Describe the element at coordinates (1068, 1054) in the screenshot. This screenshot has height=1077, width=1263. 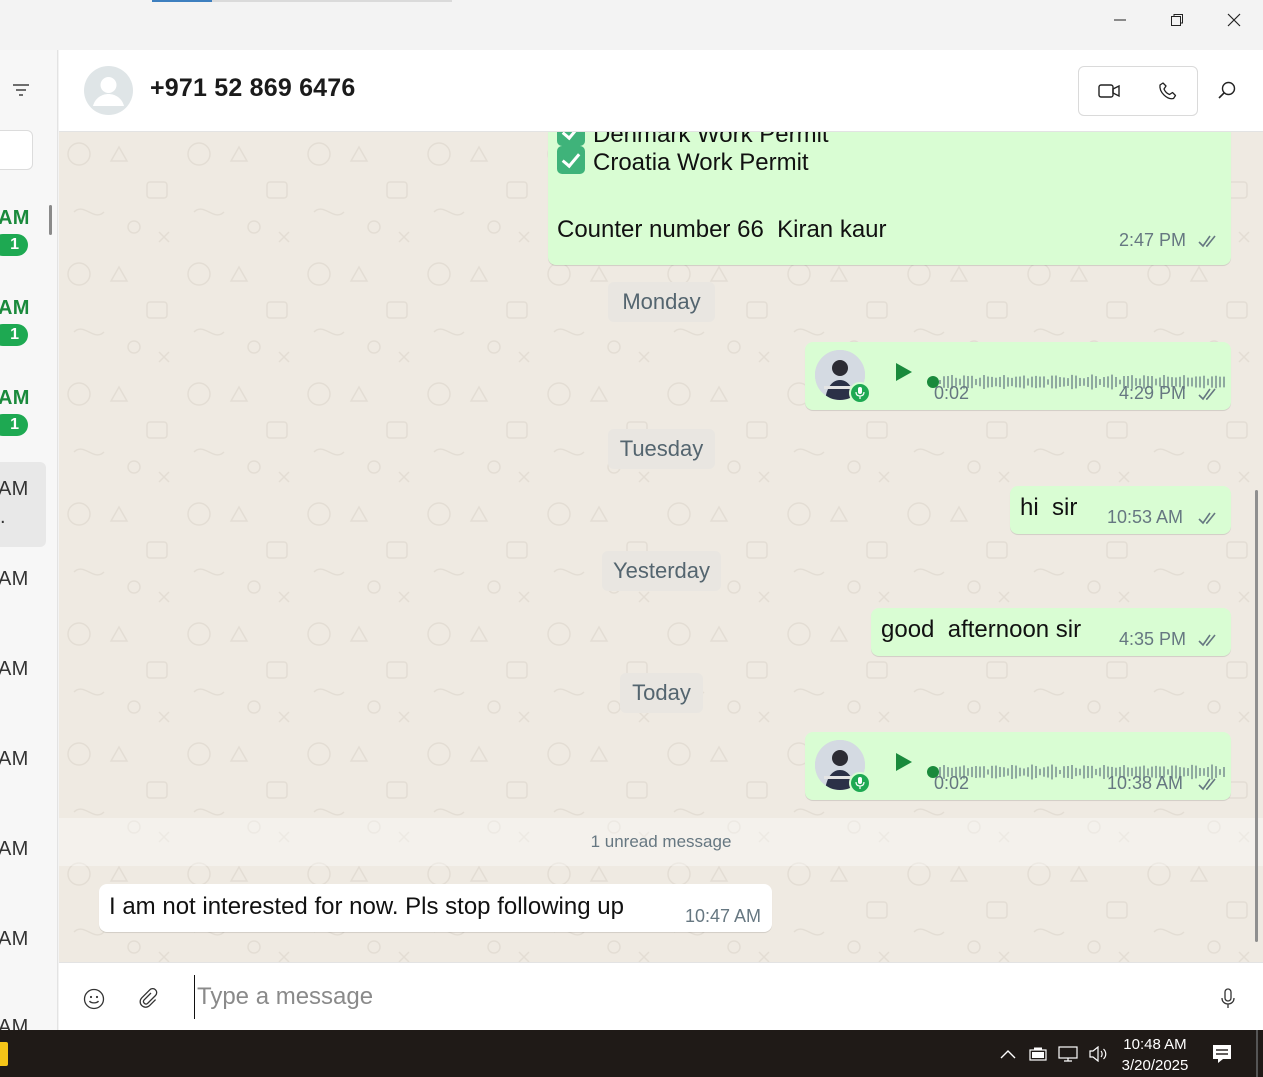
I see `network-icon` at that location.